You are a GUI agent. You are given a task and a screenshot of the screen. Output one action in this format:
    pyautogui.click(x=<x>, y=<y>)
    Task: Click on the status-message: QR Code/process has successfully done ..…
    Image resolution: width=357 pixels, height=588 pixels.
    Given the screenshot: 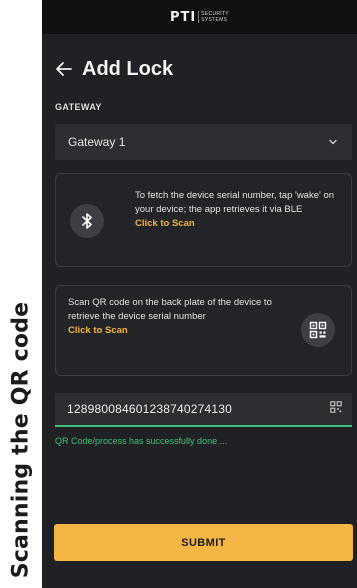 What is the action you would take?
    pyautogui.click(x=141, y=441)
    